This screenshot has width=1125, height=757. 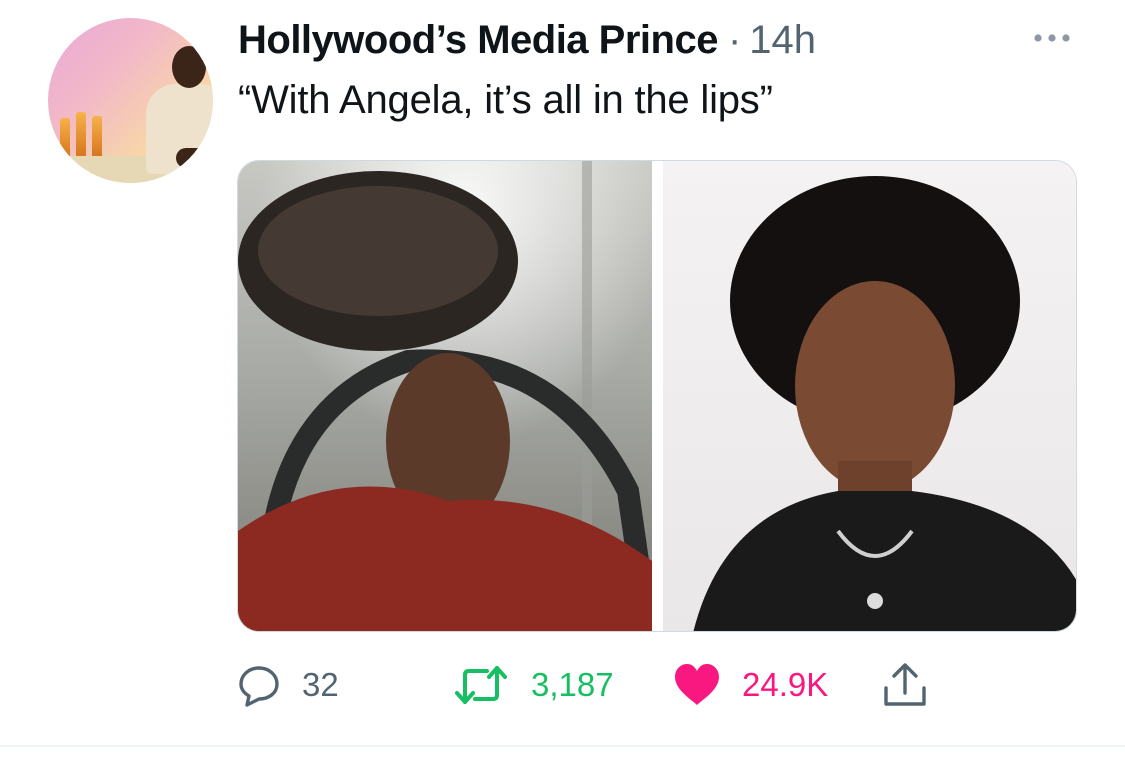 I want to click on like-button: 24.9K, so click(x=750, y=685).